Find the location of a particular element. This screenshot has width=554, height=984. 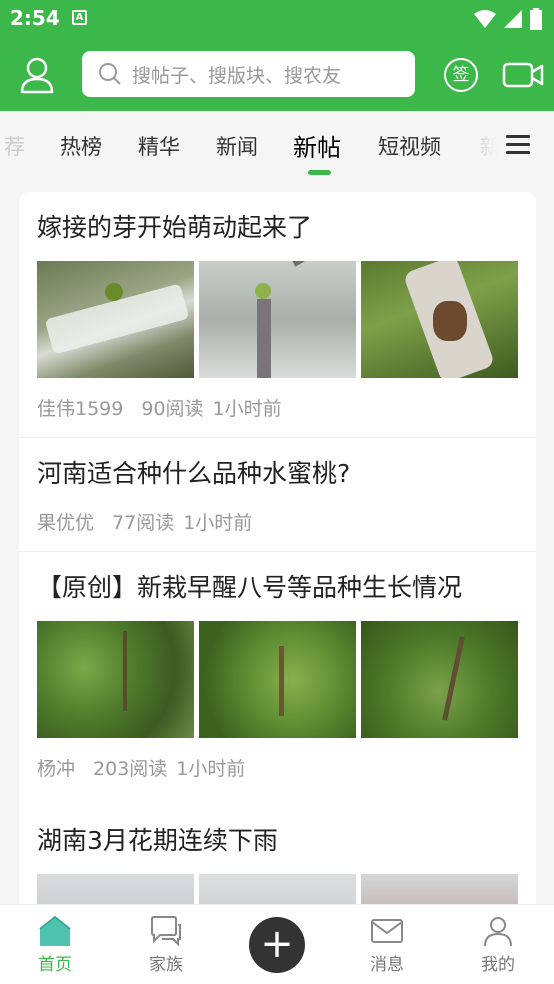

battery-icon is located at coordinates (536, 19).